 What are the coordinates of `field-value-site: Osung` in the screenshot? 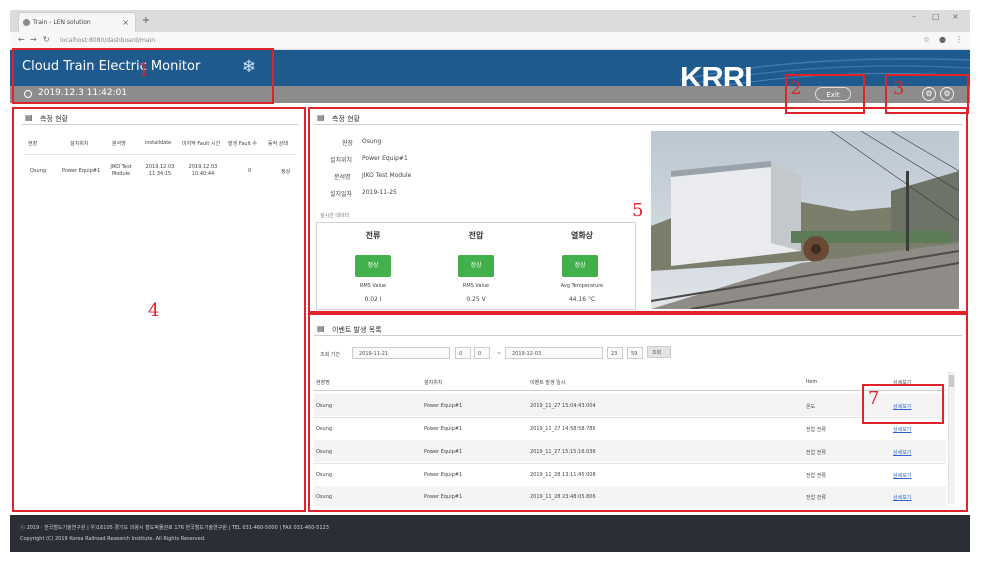 It's located at (372, 141).